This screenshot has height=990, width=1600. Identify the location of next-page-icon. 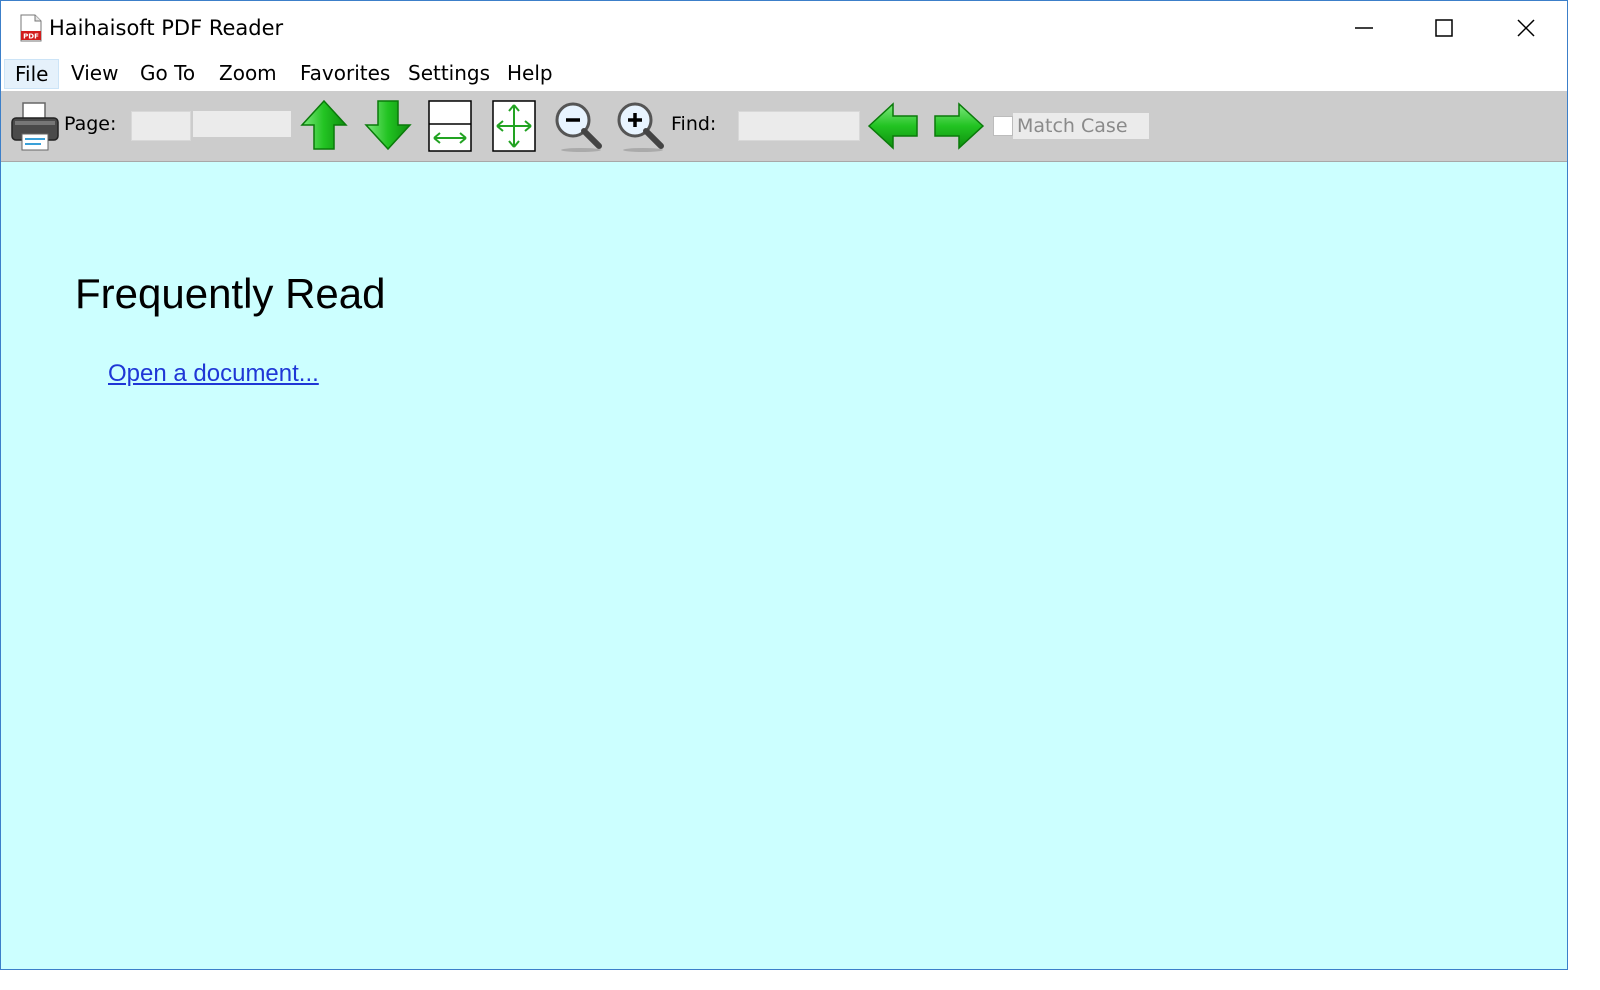
(388, 126).